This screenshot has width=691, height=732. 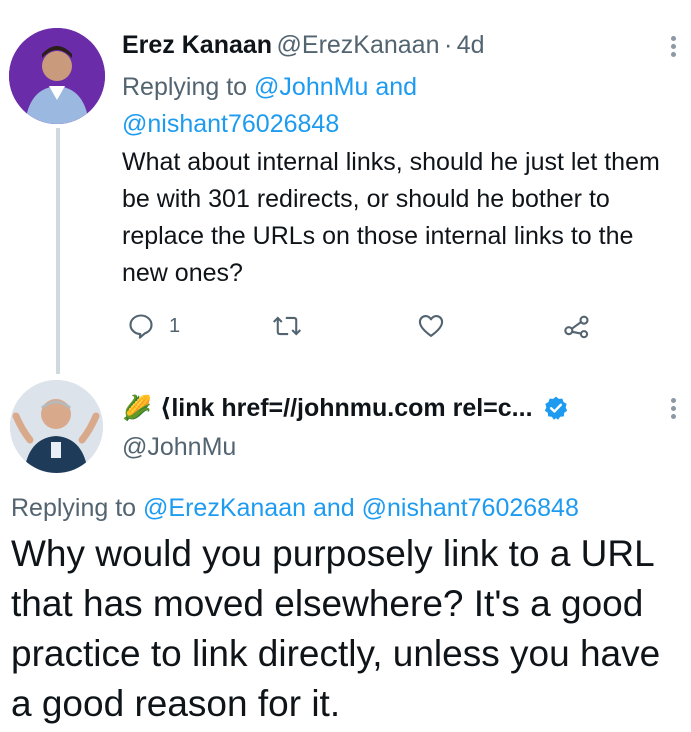 I want to click on share-icon, so click(x=576, y=327).